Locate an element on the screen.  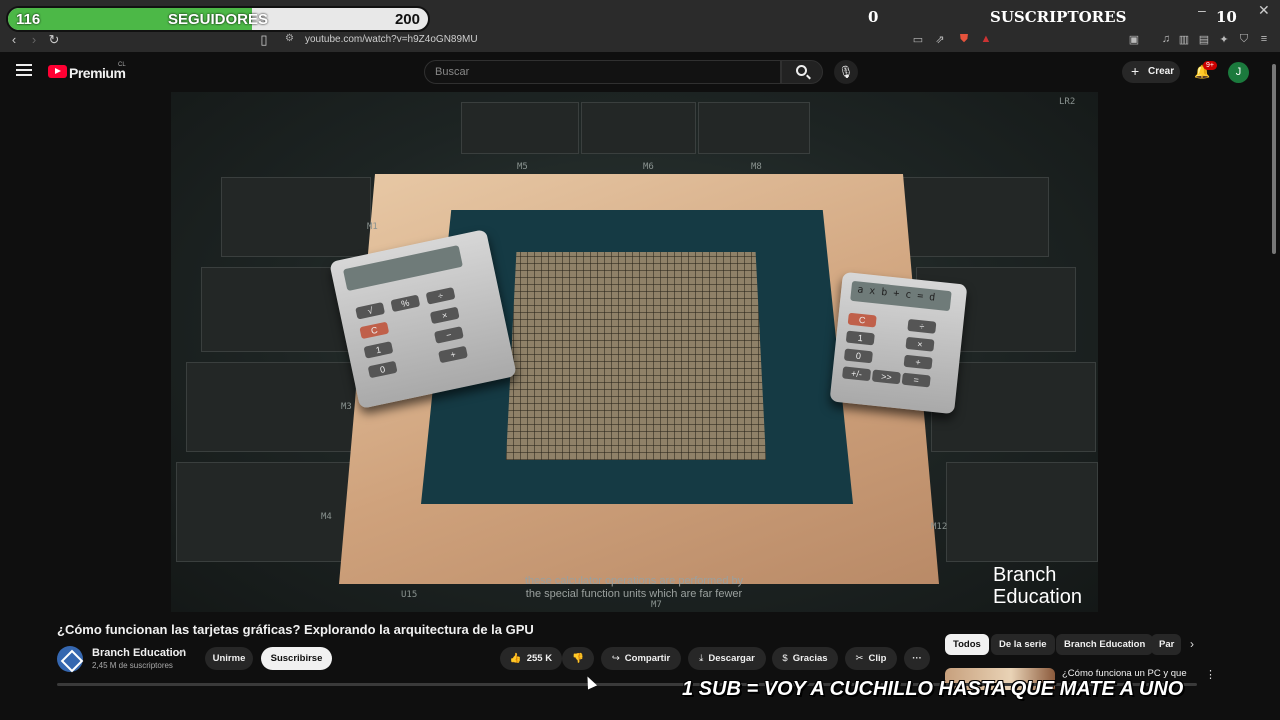
clip-button: ✂ Clip is located at coordinates (871, 658).